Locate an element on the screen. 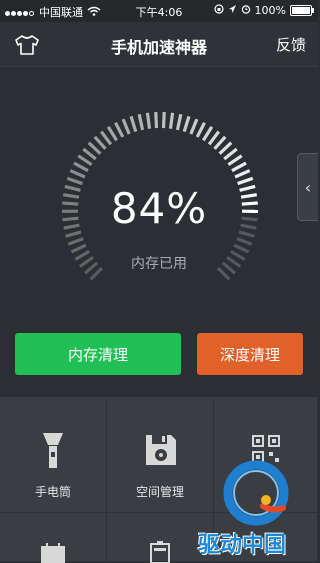 This screenshot has height=563, width=320. side-panel-tab: ‹ is located at coordinates (307, 187).